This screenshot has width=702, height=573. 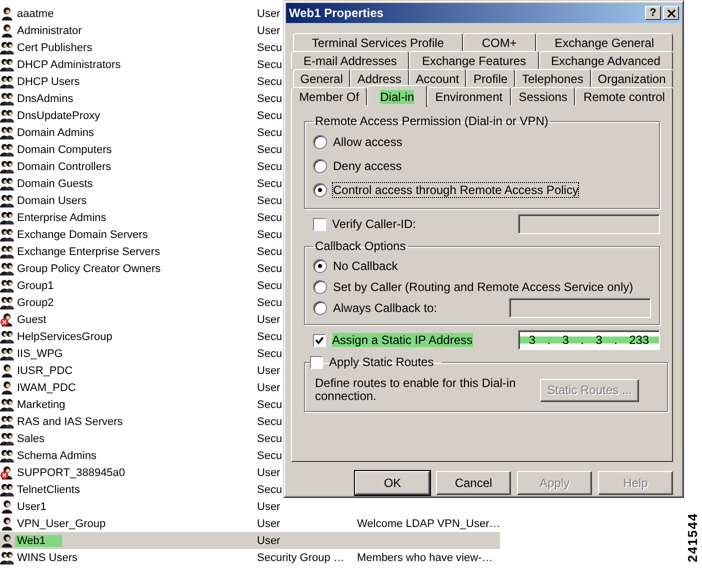 What do you see at coordinates (55, 48) in the screenshot?
I see `user-name: Cert Publishers` at bounding box center [55, 48].